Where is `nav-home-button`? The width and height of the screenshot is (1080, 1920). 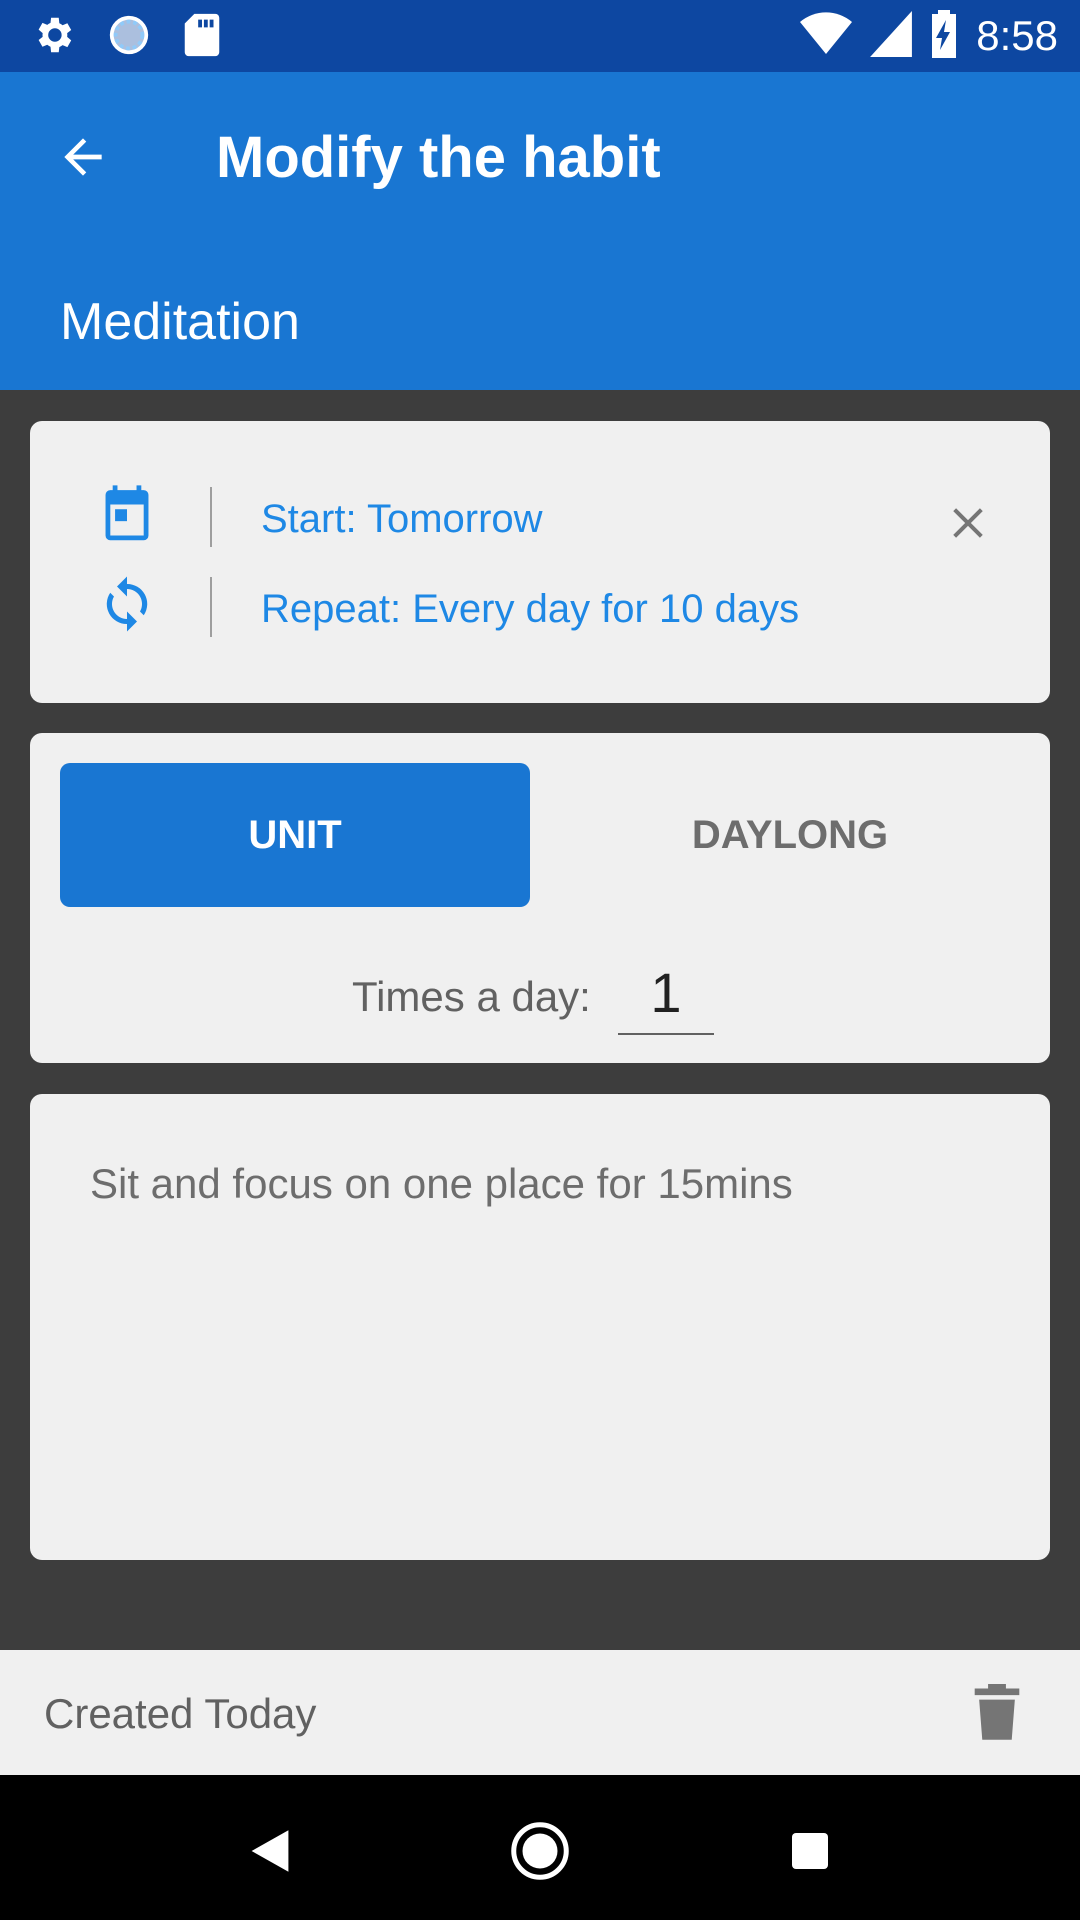
nav-home-button is located at coordinates (540, 1851).